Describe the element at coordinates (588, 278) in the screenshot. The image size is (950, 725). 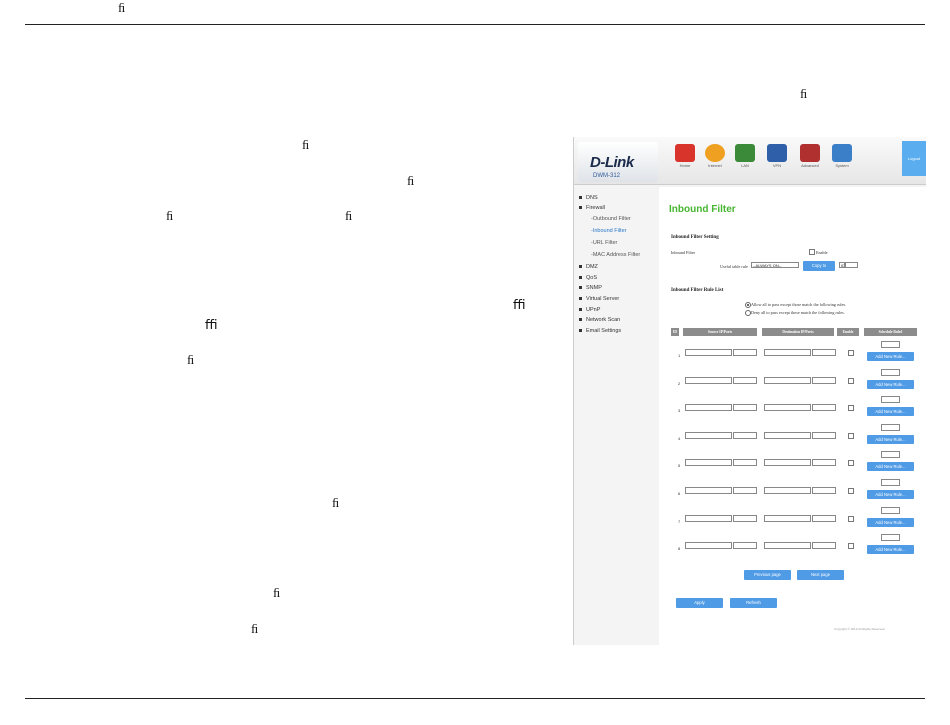
I see `sidebar-item-qos: QoS` at that location.